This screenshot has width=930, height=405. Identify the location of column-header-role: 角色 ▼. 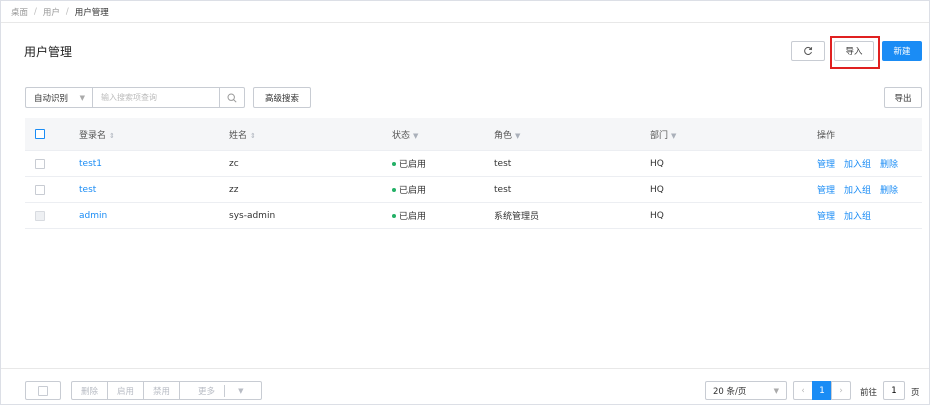
(507, 134).